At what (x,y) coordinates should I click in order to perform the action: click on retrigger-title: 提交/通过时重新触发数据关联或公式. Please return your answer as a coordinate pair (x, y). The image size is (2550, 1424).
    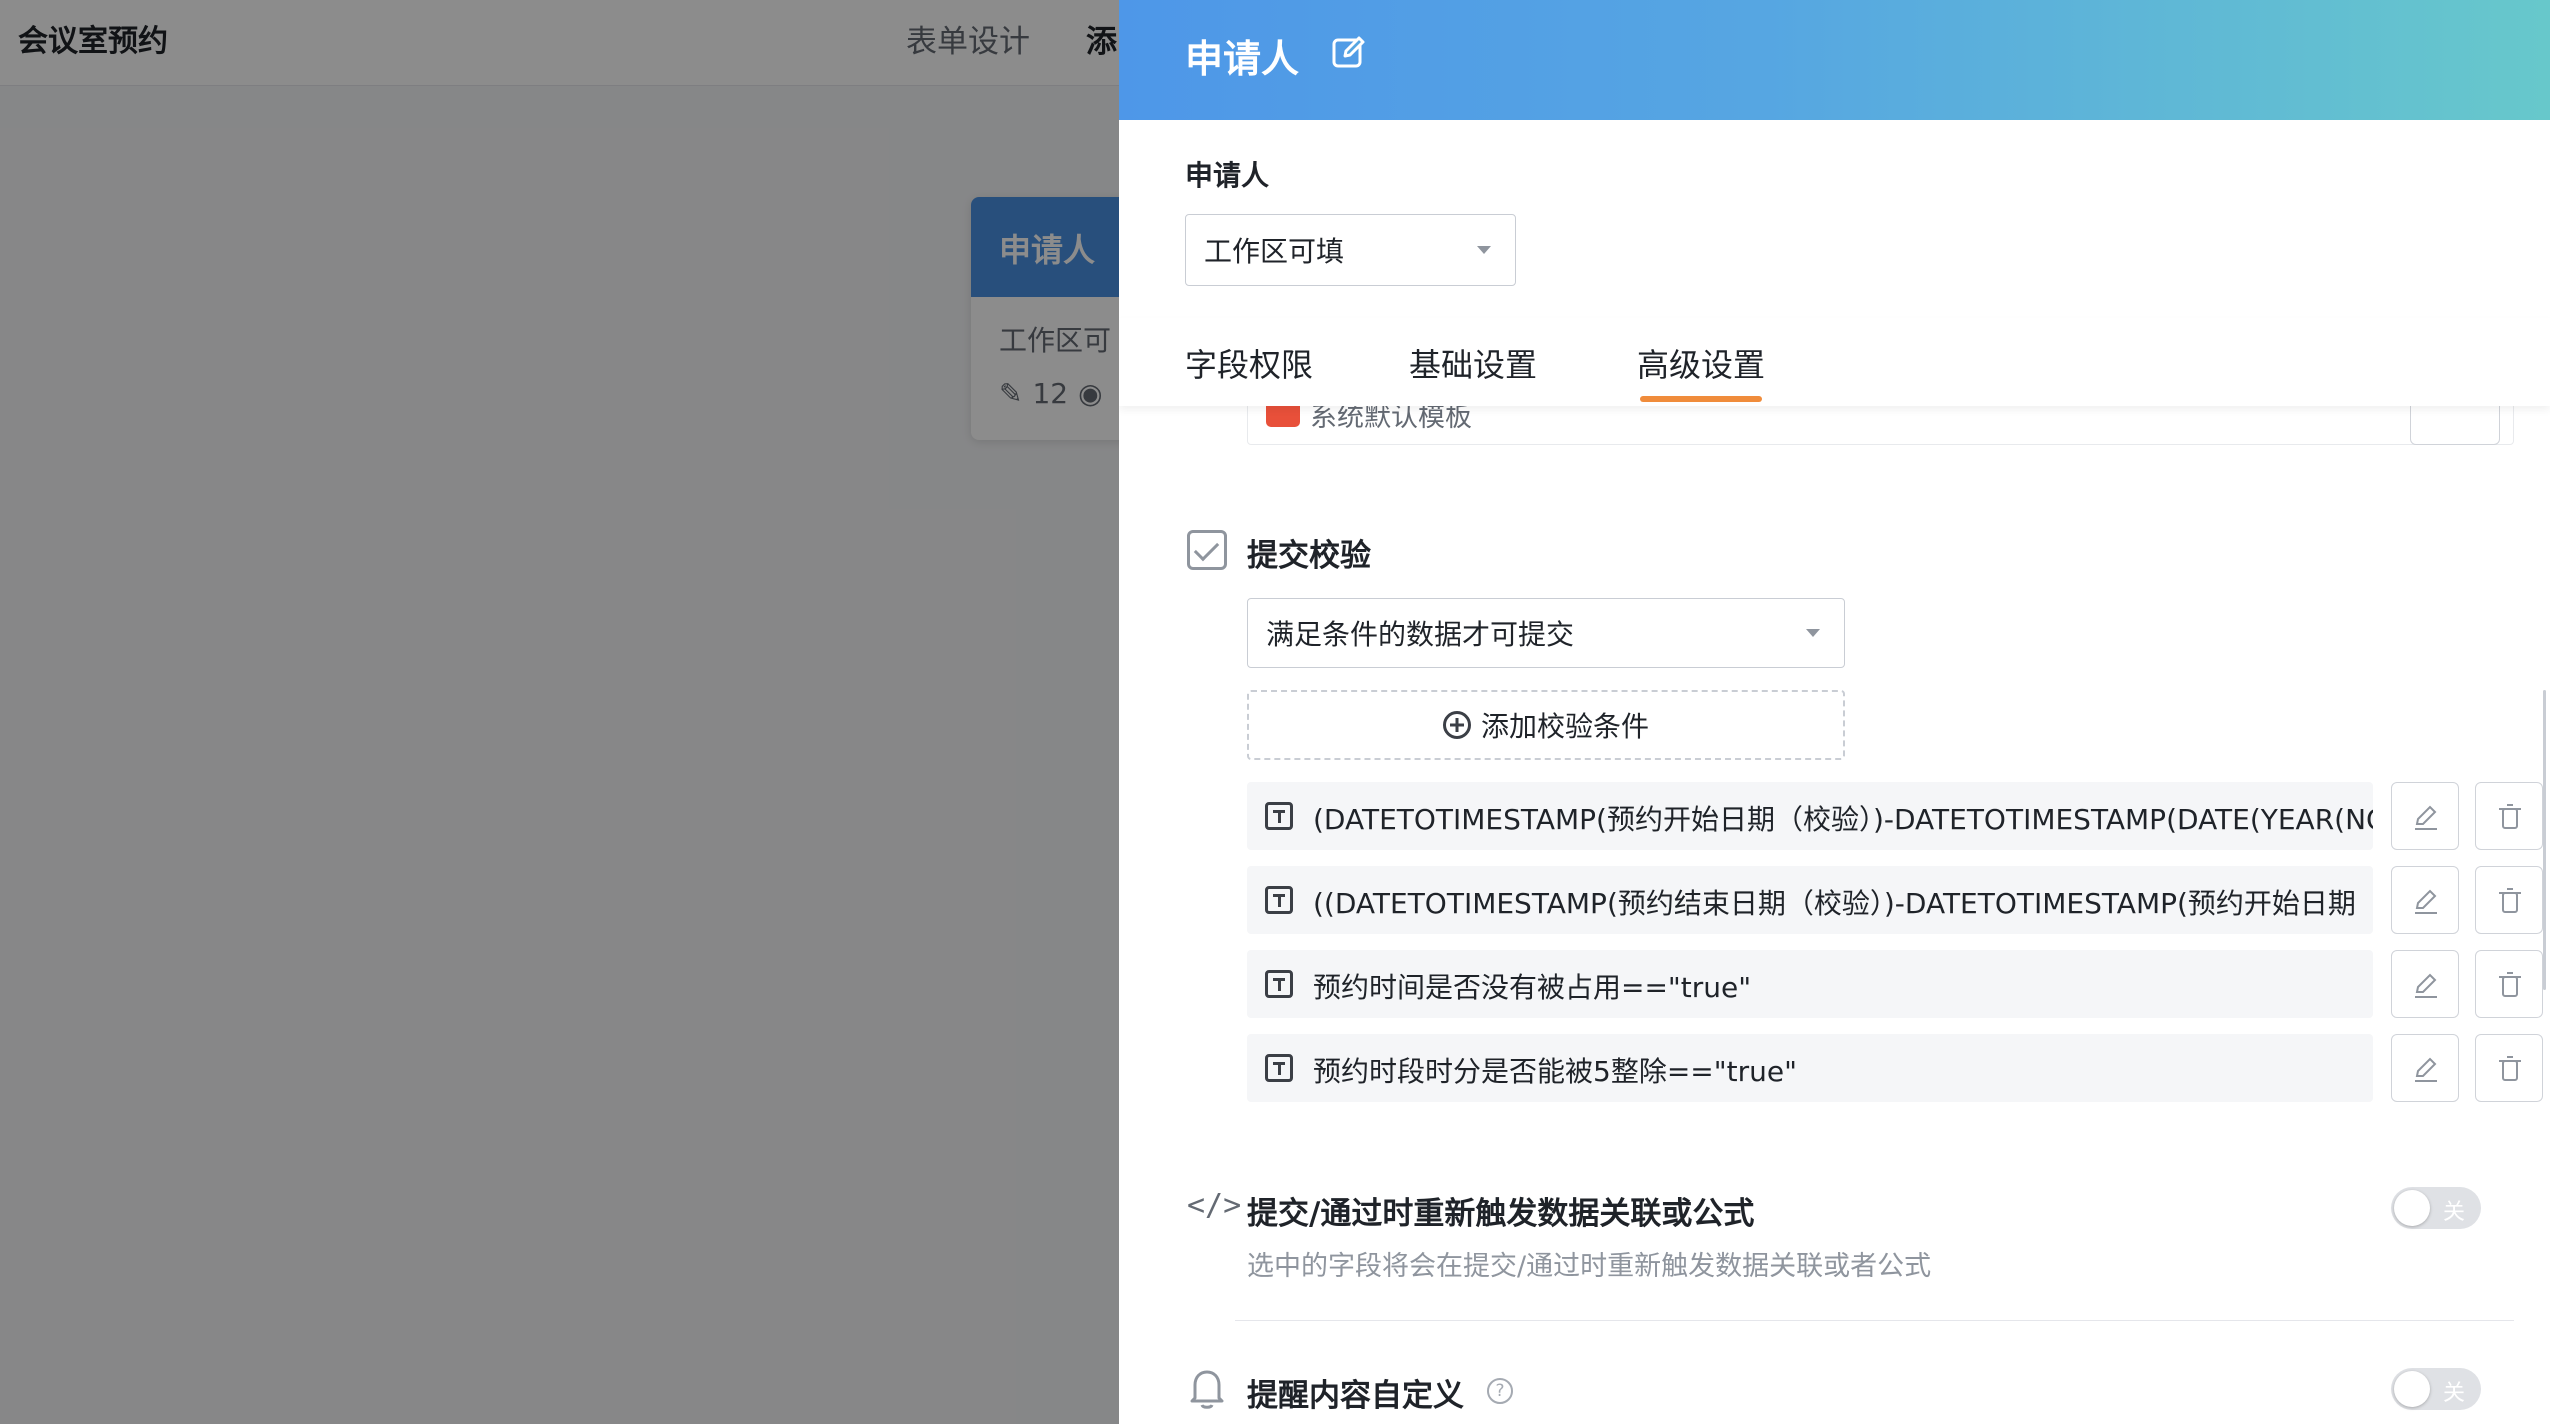
    Looking at the image, I should click on (1501, 1214).